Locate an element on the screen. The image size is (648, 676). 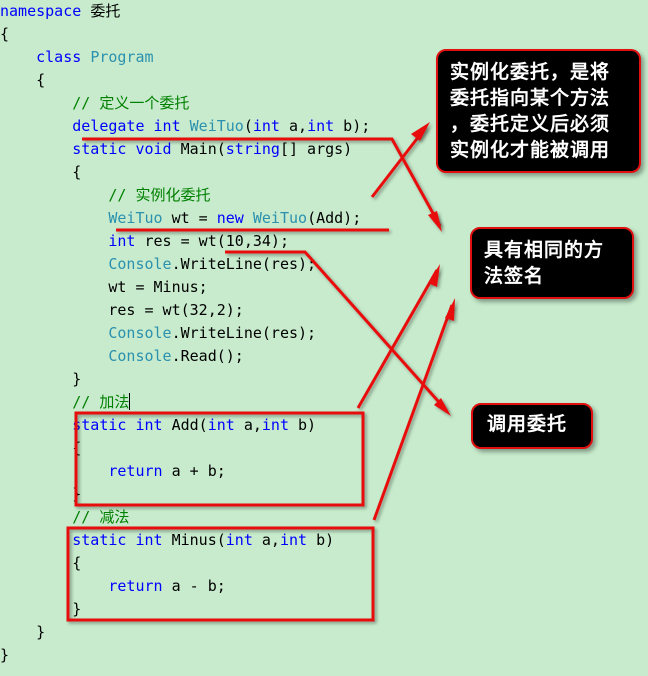
note-text-line: 法签名 is located at coordinates (514, 276).